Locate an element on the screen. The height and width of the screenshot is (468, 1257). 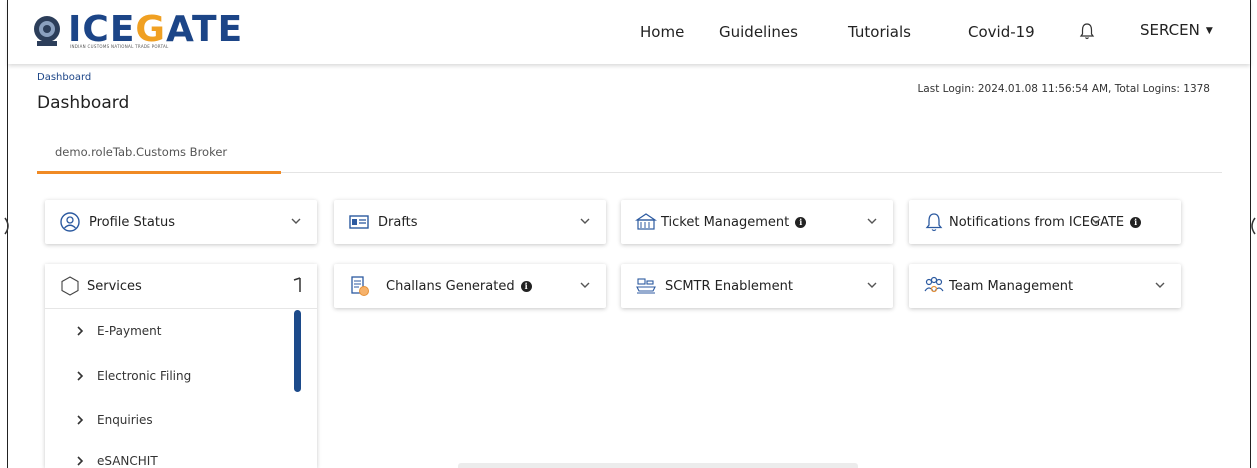
nav-tutorials: Tutorials is located at coordinates (879, 32).